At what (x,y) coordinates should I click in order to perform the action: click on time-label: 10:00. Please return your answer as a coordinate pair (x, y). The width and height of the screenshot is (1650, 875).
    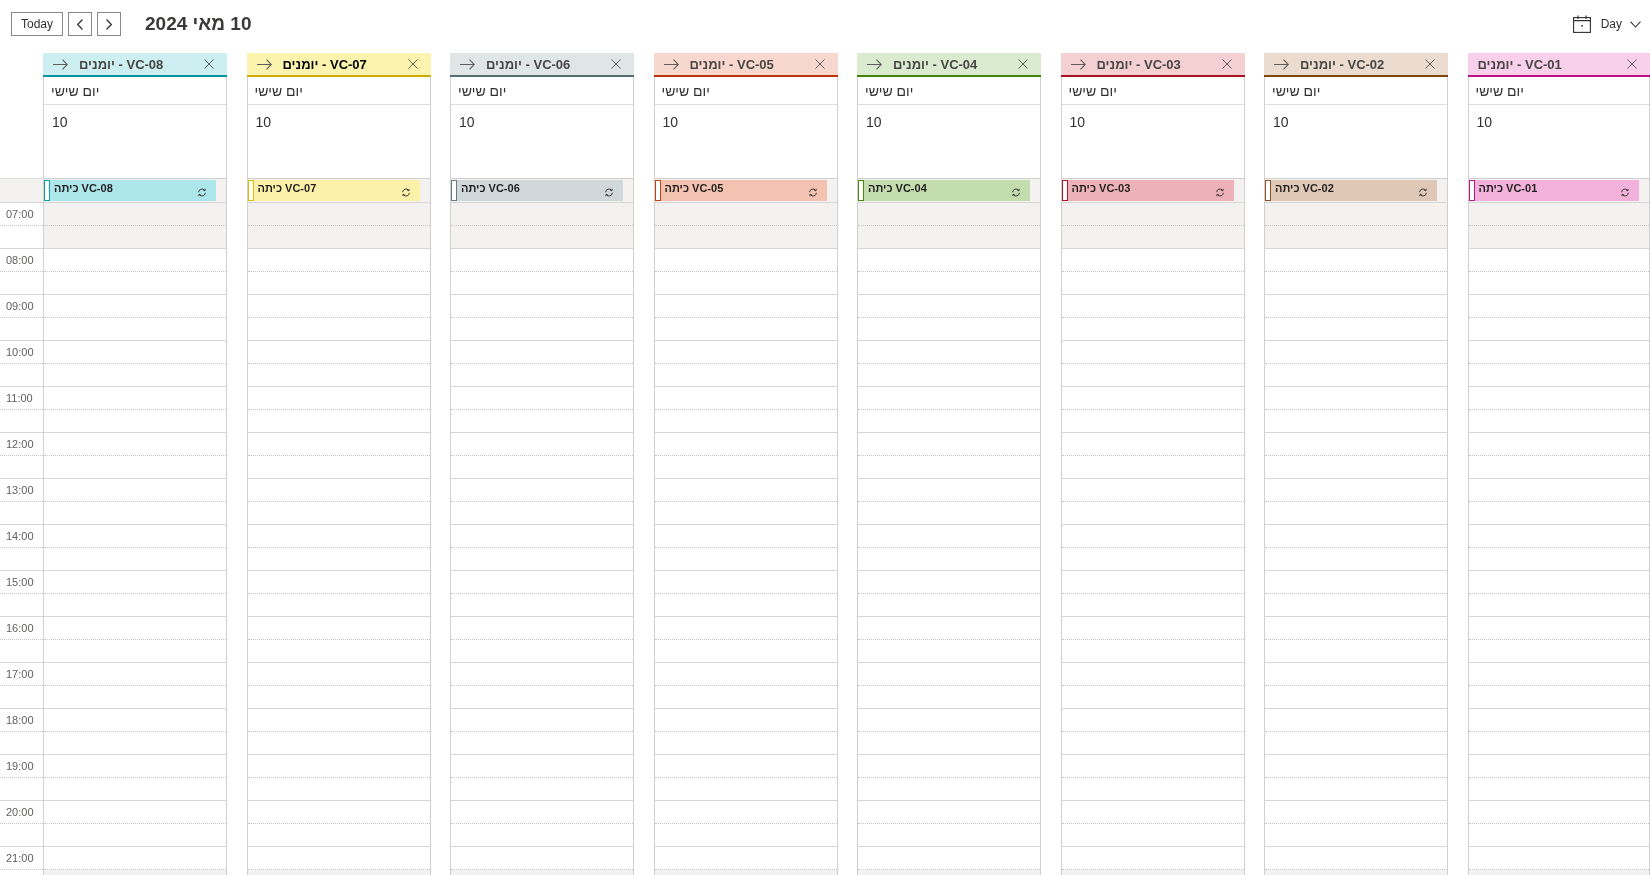
    Looking at the image, I should click on (19, 352).